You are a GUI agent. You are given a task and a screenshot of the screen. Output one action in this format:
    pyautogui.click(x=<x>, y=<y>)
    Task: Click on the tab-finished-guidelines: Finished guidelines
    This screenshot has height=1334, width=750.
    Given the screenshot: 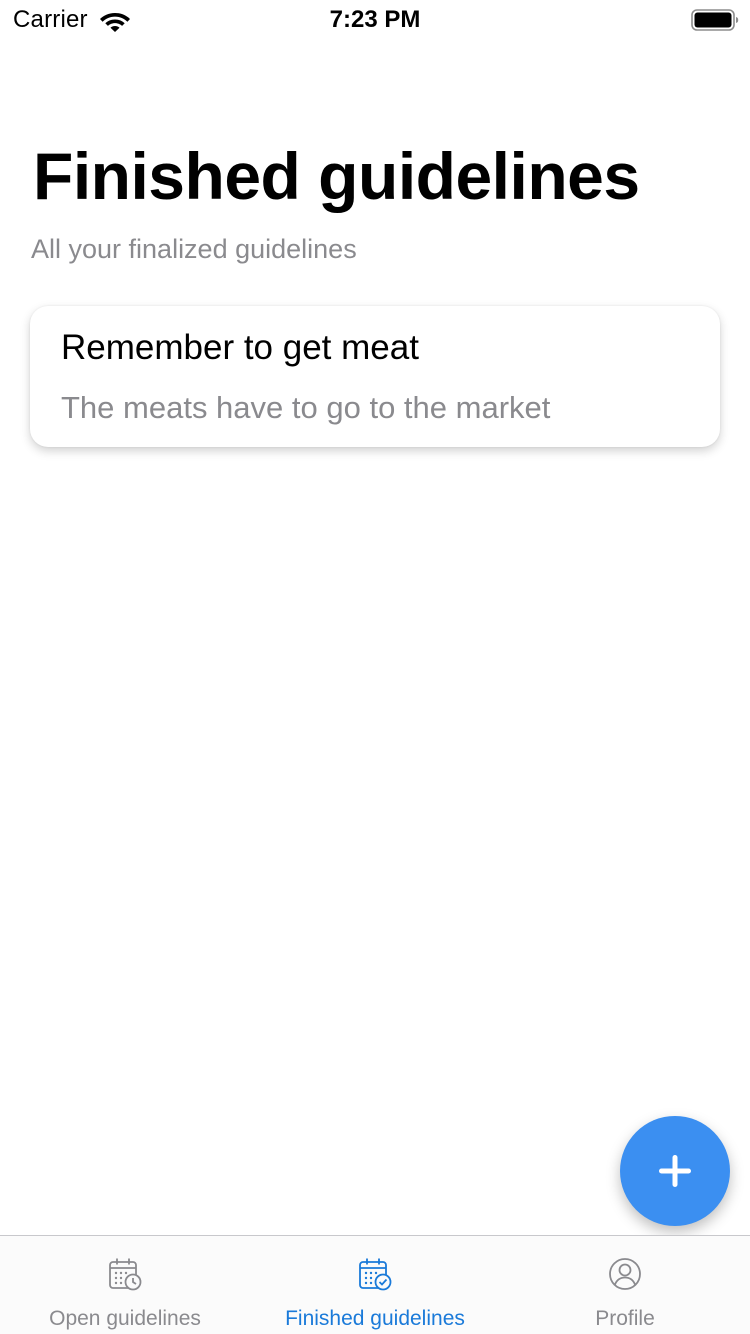 What is the action you would take?
    pyautogui.click(x=375, y=1285)
    